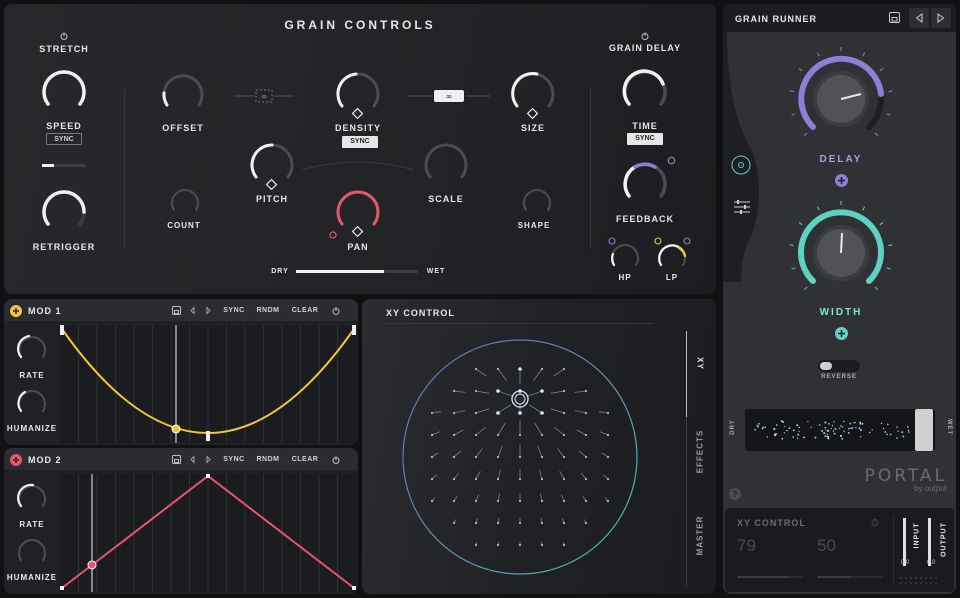  What do you see at coordinates (208, 459) in the screenshot?
I see `mod2-next-button` at bounding box center [208, 459].